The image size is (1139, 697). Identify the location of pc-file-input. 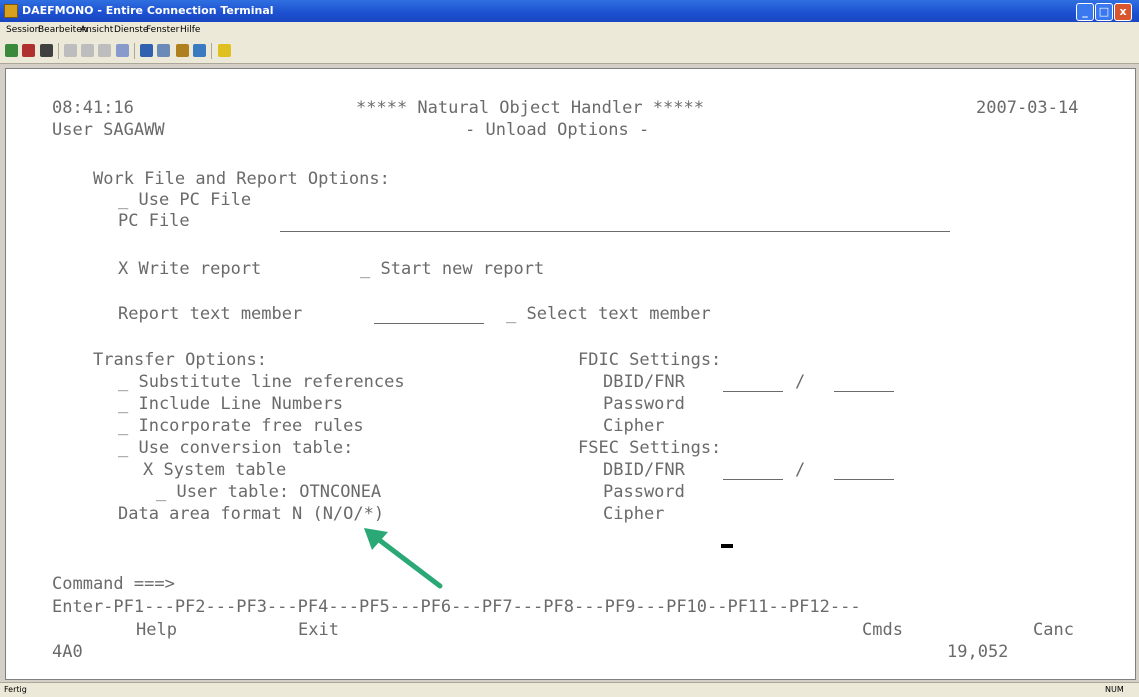
(615, 231).